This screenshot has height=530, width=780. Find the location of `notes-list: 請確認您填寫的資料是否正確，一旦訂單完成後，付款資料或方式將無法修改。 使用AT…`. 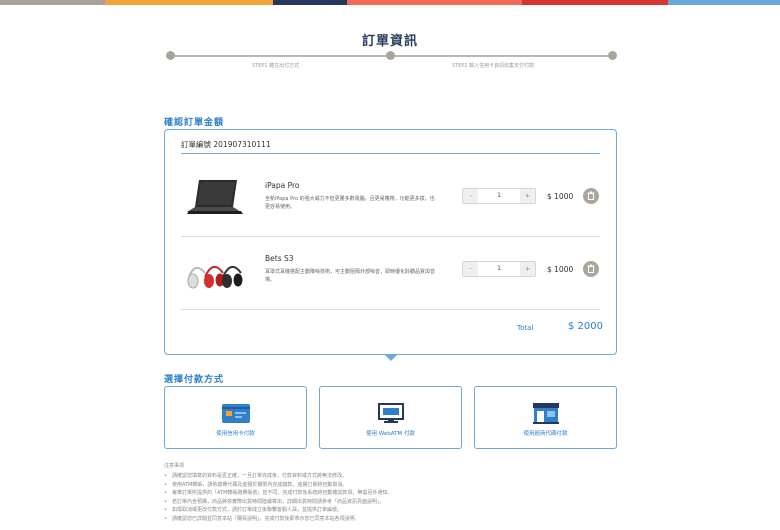

notes-list: 請確認您填寫的資料是否正確，一旦訂單完成後，付款資料或方式將無法修改。 使用AT… is located at coordinates (394, 497).